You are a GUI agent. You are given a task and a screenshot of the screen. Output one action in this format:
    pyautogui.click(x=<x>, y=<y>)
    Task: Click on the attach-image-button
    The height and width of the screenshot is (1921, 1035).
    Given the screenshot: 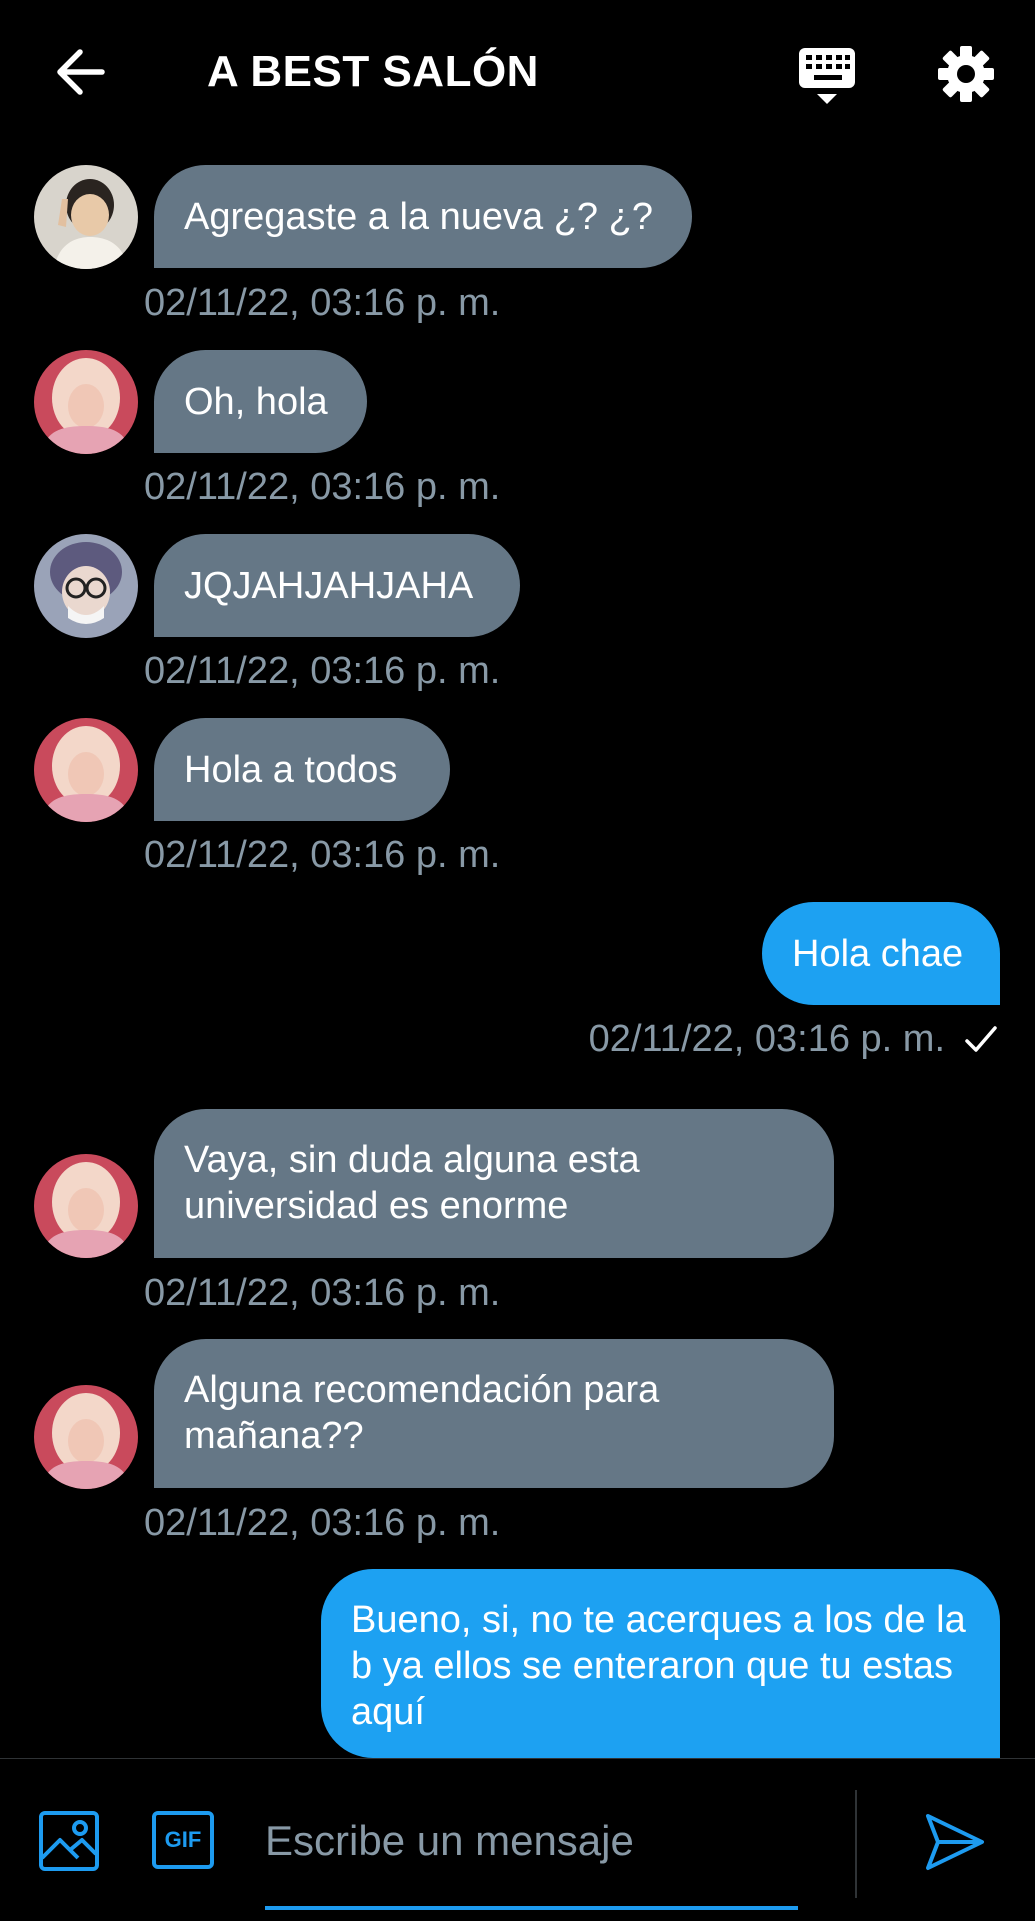 What is the action you would take?
    pyautogui.click(x=69, y=1841)
    